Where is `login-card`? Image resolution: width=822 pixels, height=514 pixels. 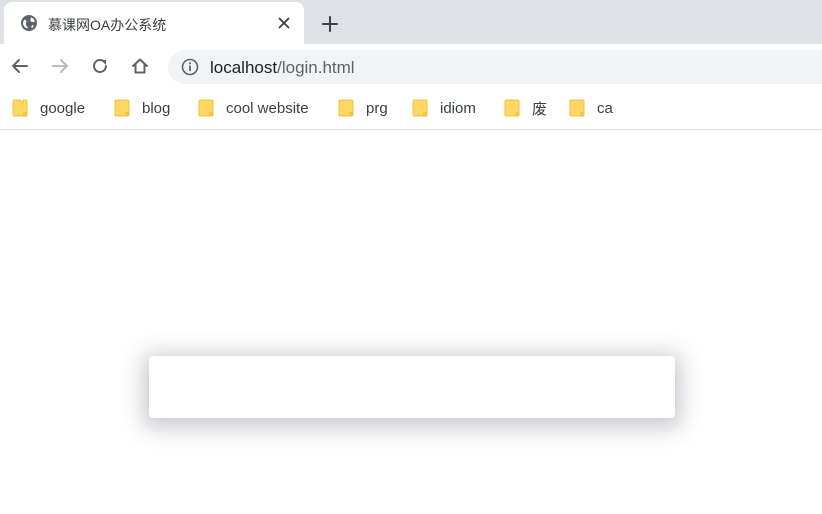
login-card is located at coordinates (412, 387).